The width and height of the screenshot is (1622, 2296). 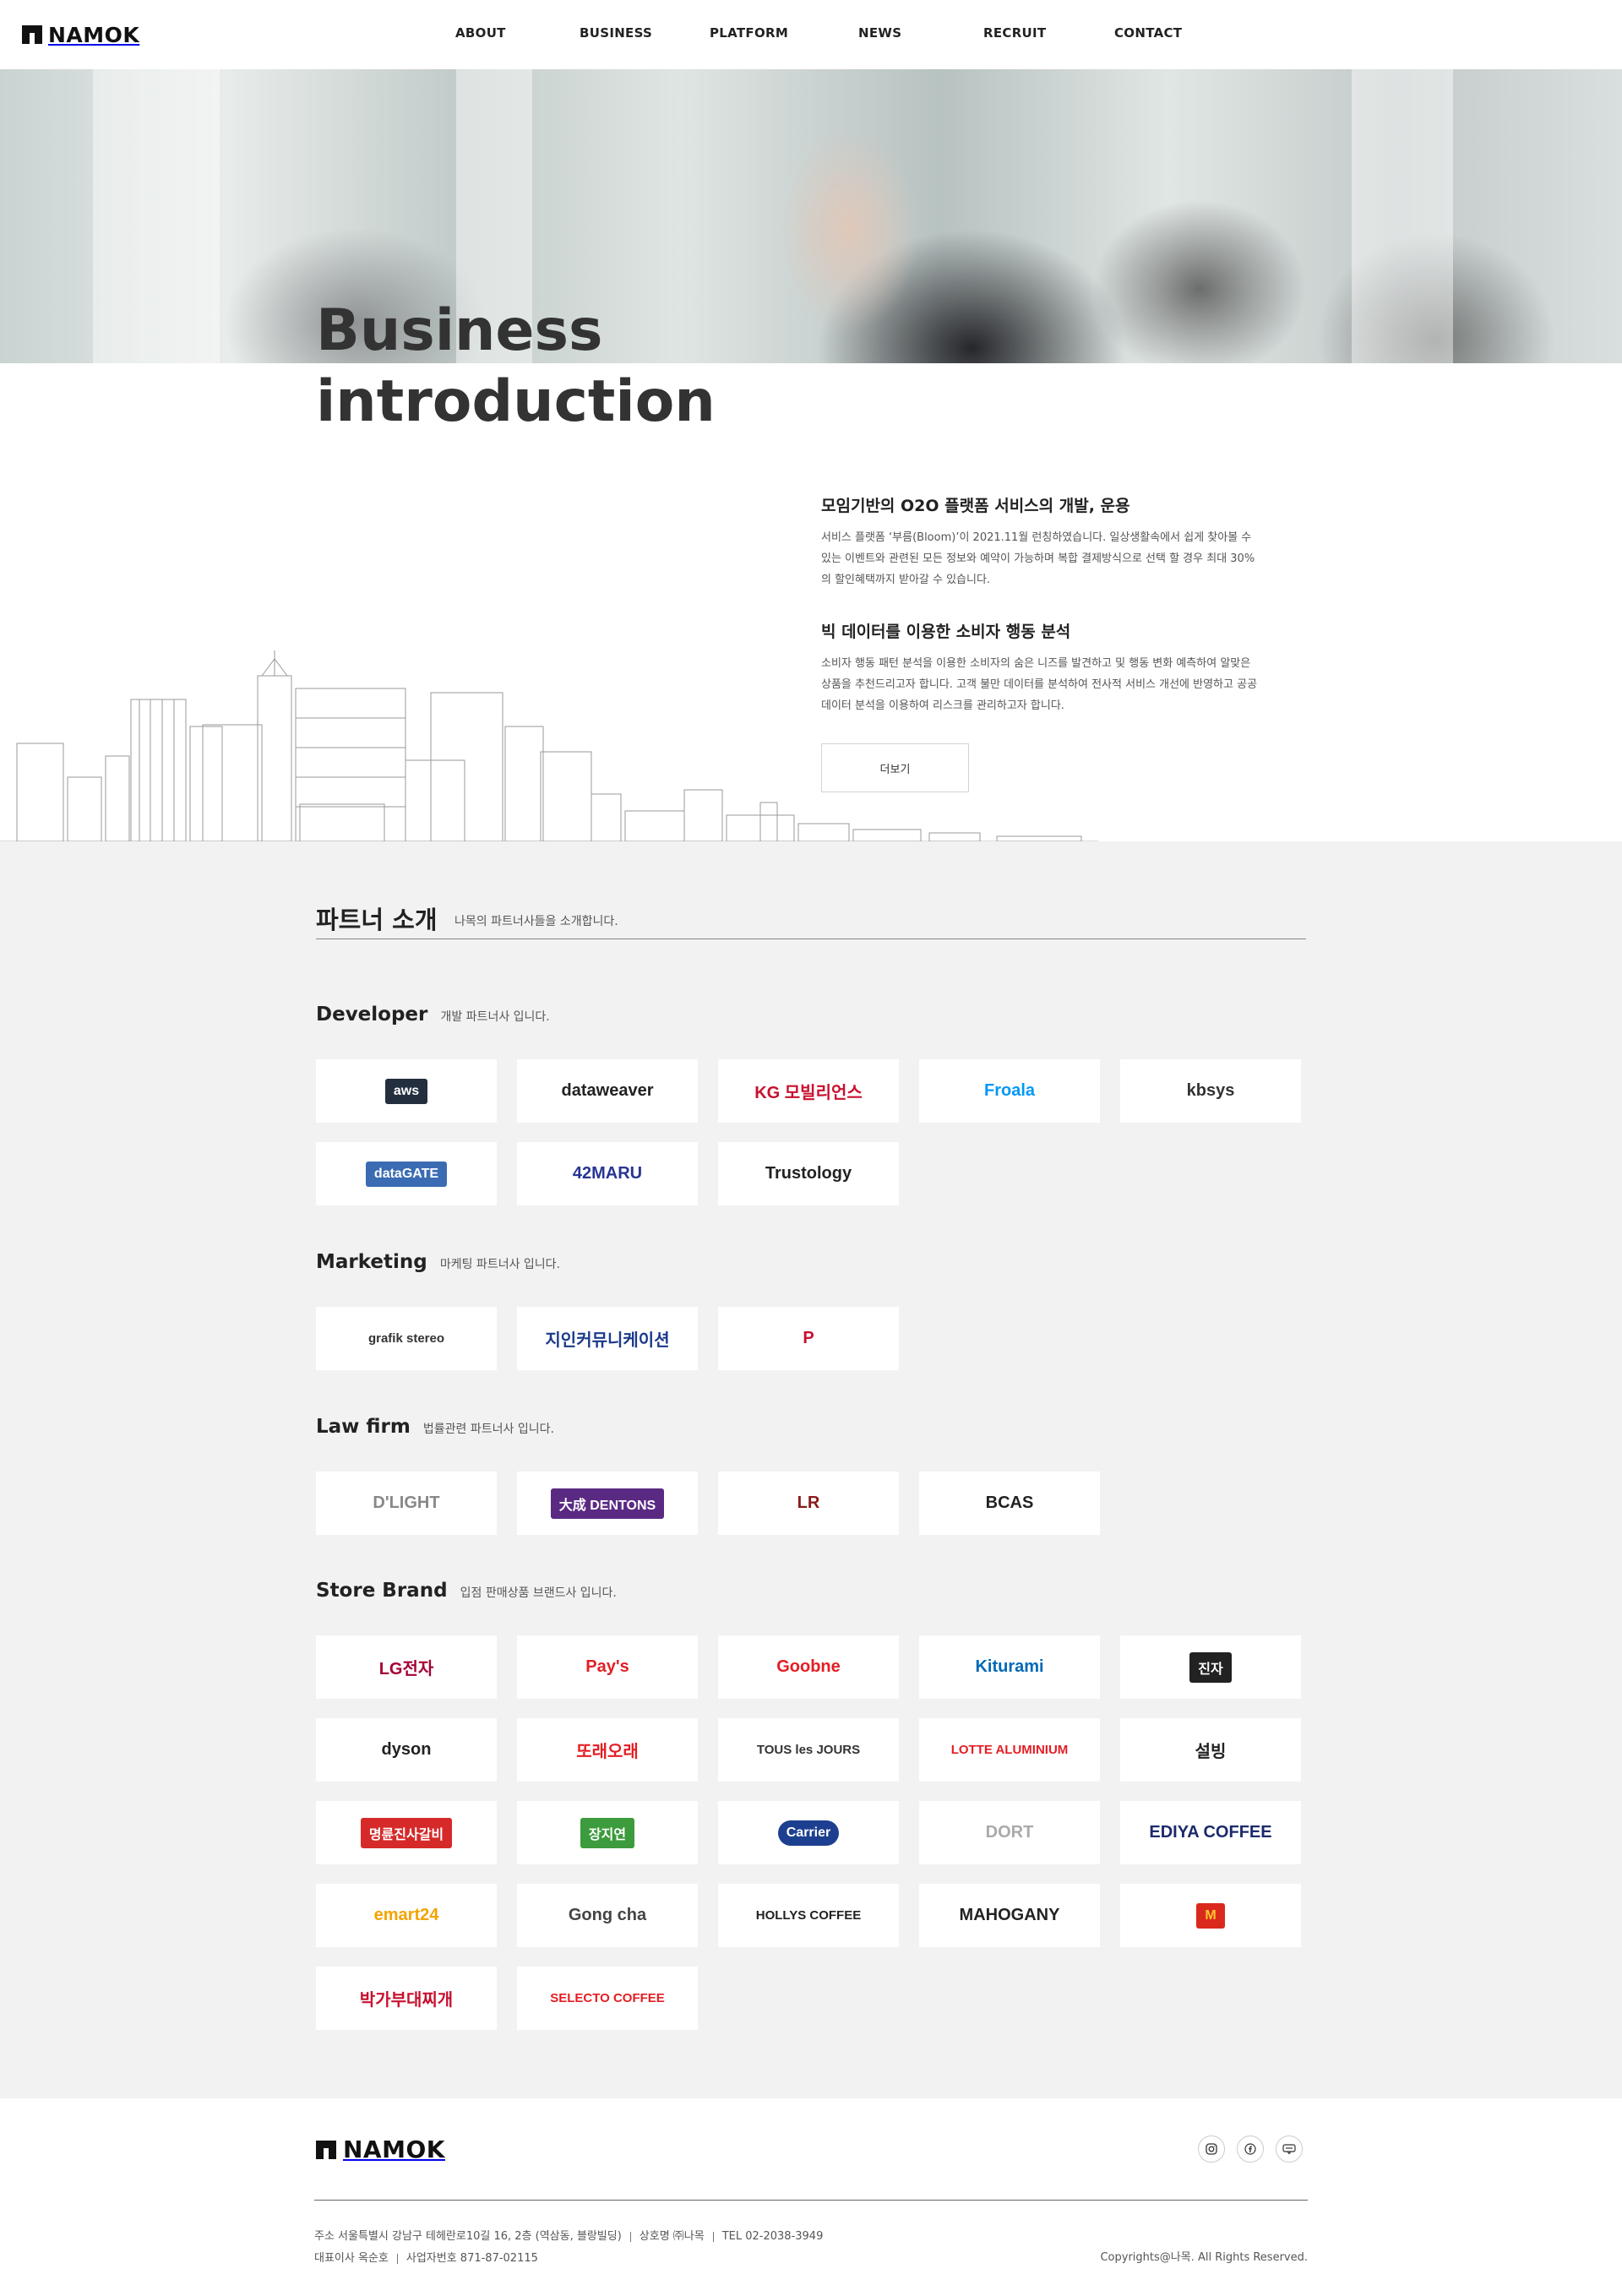 I want to click on partner-logo-label: dyson, so click(x=407, y=1749).